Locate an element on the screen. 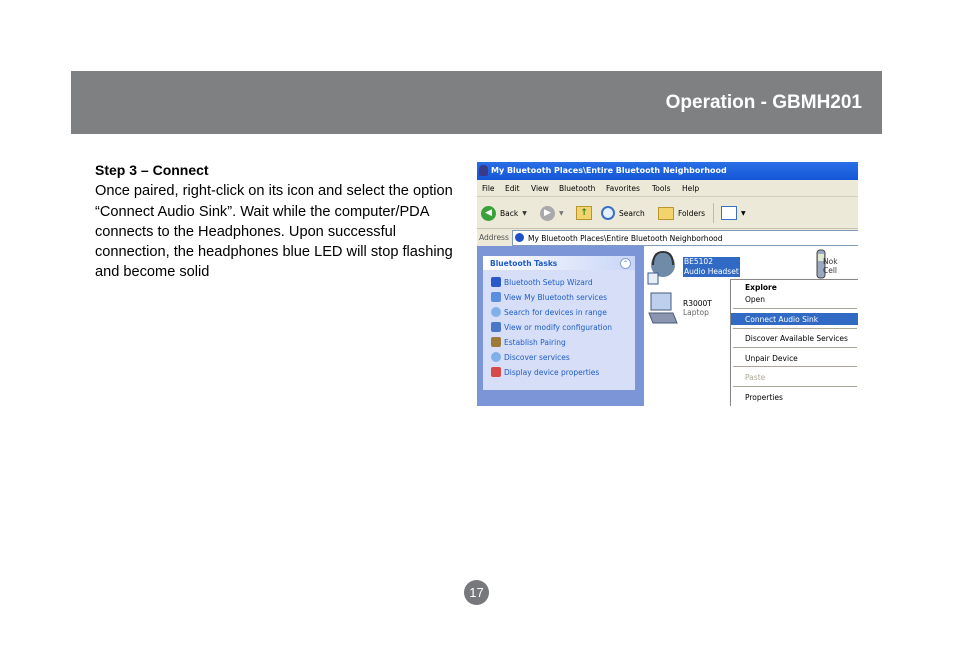  folders-button: Folders is located at coordinates (681, 213).